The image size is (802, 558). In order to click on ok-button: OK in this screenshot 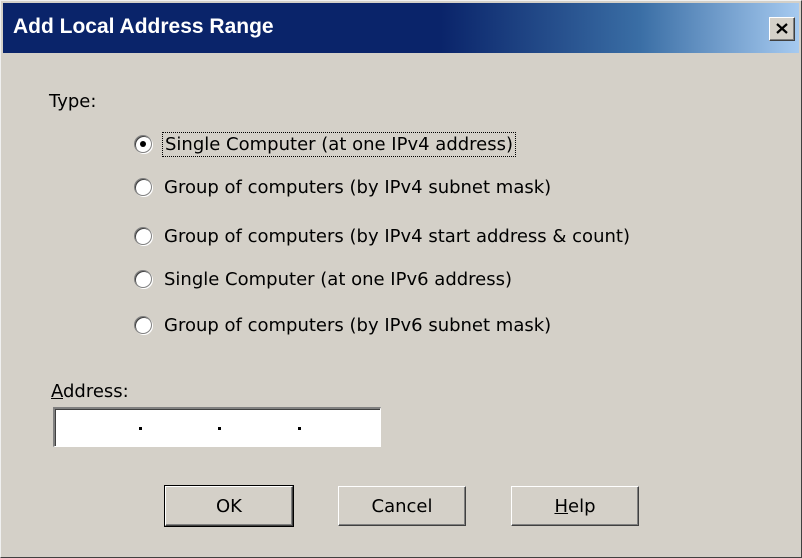, I will do `click(229, 506)`.